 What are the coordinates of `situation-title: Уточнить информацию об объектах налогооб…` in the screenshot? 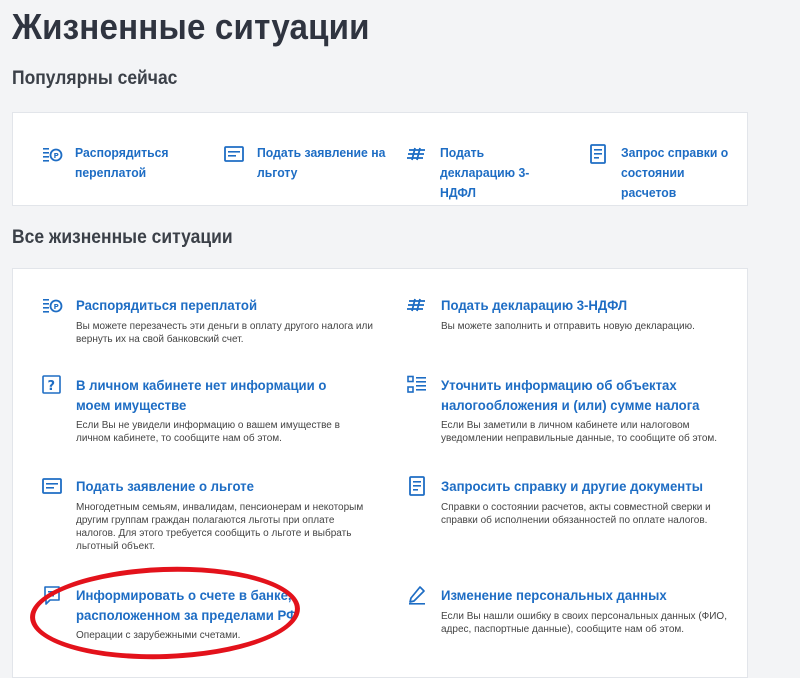 It's located at (582, 395).